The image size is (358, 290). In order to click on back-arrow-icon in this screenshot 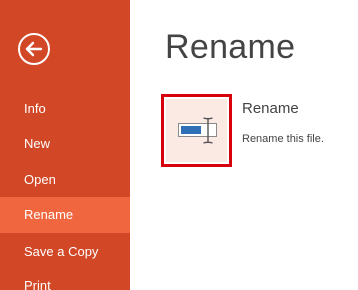, I will do `click(34, 49)`.